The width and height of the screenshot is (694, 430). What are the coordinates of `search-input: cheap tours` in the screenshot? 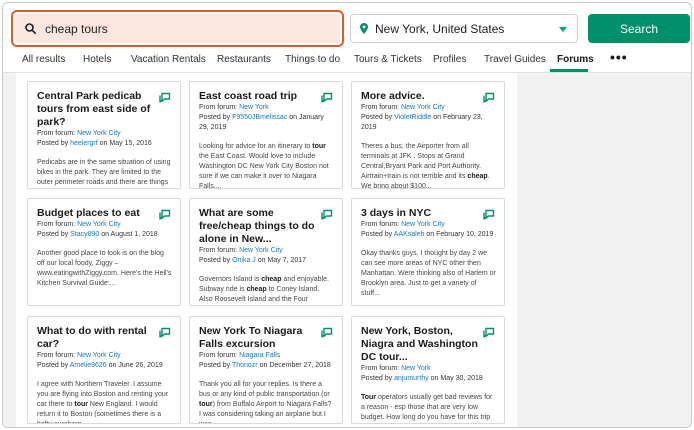 It's located at (177, 28).